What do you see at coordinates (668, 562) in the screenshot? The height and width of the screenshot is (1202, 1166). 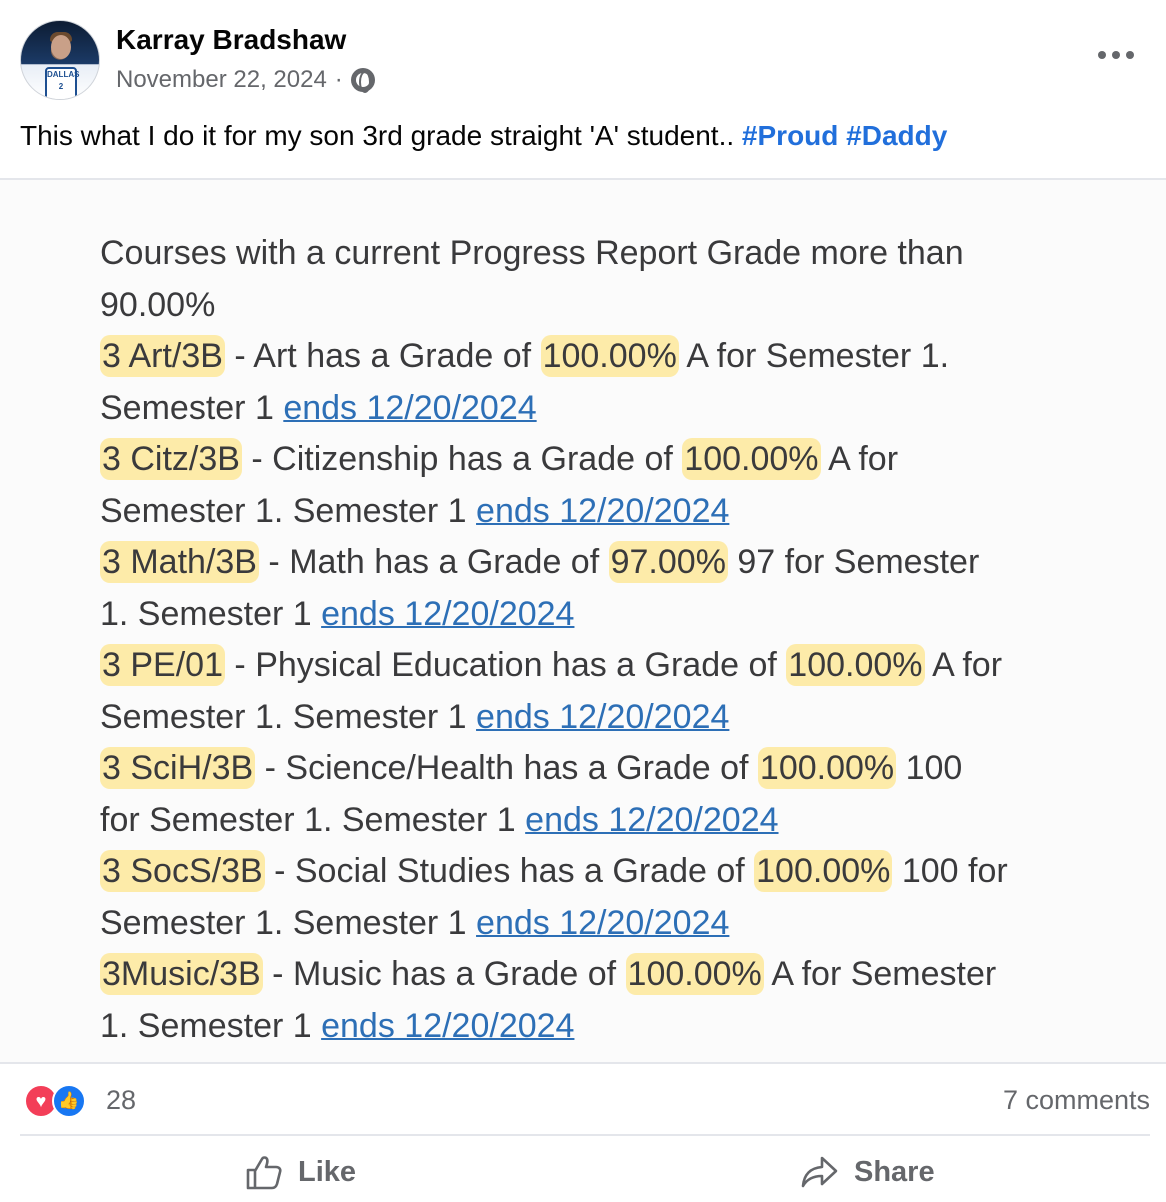 I see `course-grade: 97.00%` at bounding box center [668, 562].